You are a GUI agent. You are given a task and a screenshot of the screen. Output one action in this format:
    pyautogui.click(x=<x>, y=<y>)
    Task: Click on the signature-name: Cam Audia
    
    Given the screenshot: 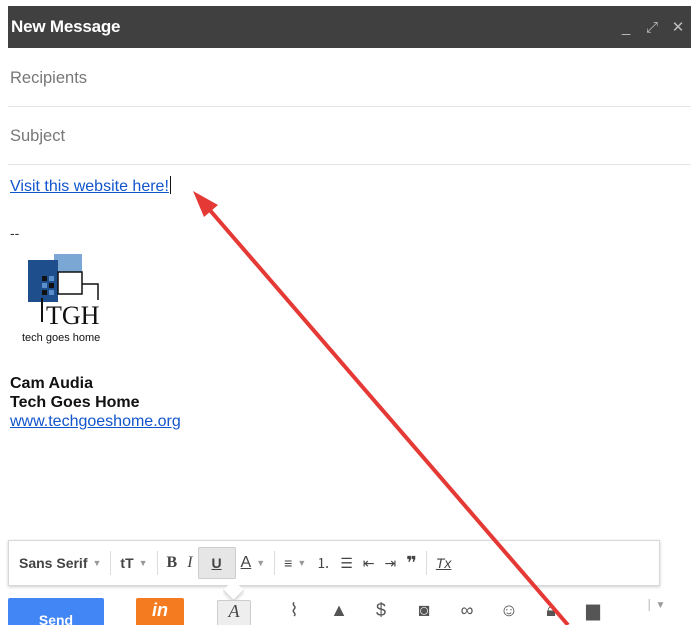 What is the action you would take?
    pyautogui.click(x=51, y=383)
    